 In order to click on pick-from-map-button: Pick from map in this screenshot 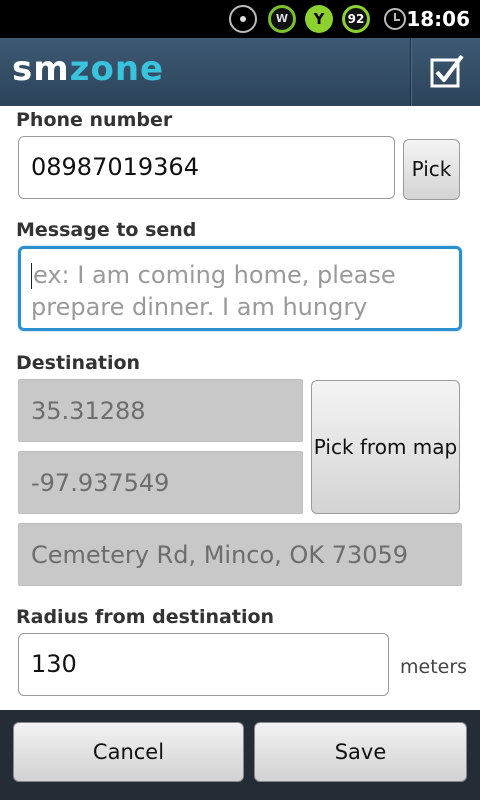, I will do `click(385, 447)`.